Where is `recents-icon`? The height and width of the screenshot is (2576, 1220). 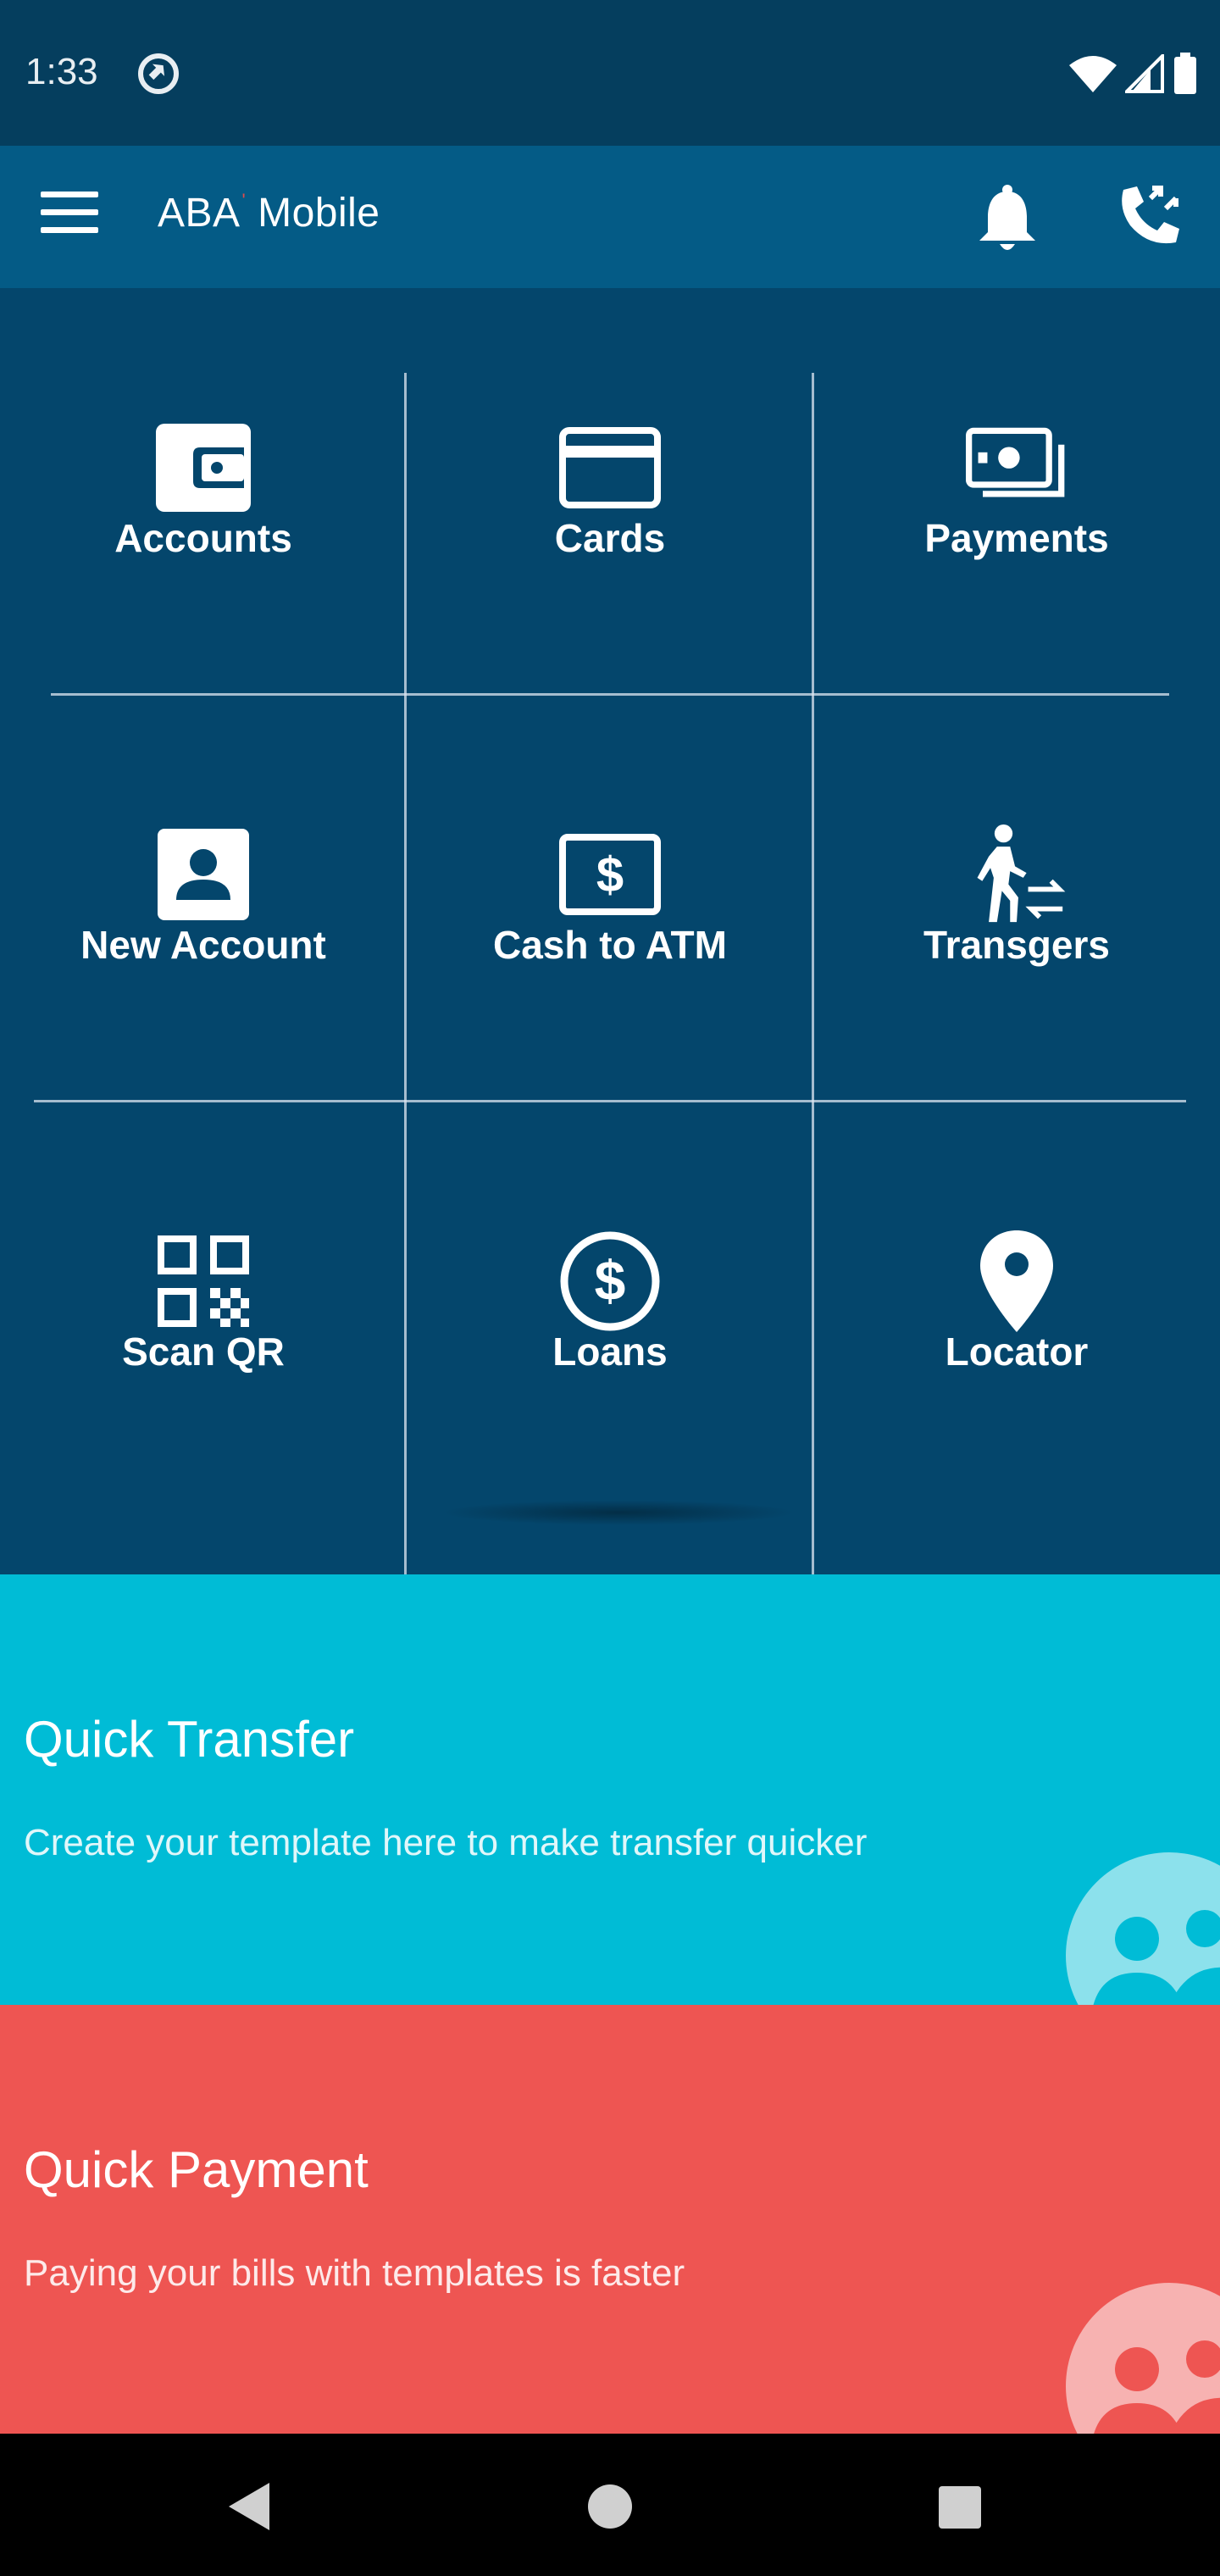 recents-icon is located at coordinates (960, 2507).